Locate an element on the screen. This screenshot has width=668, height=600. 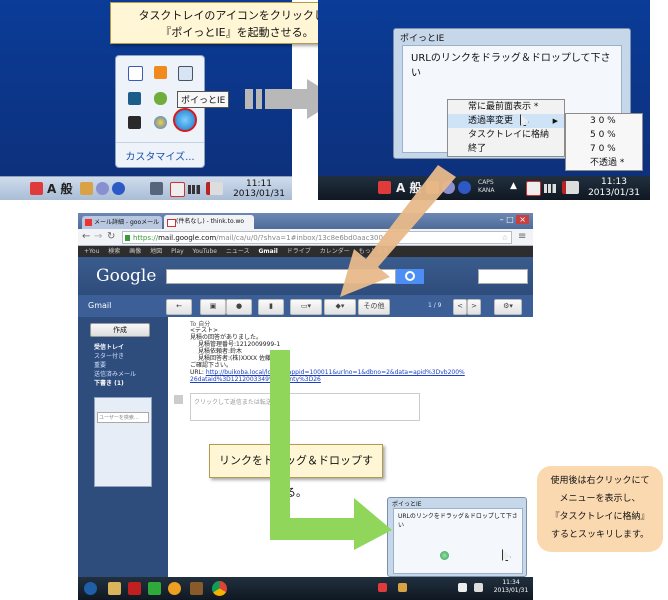
app-brown-icon is located at coordinates (196, 588).